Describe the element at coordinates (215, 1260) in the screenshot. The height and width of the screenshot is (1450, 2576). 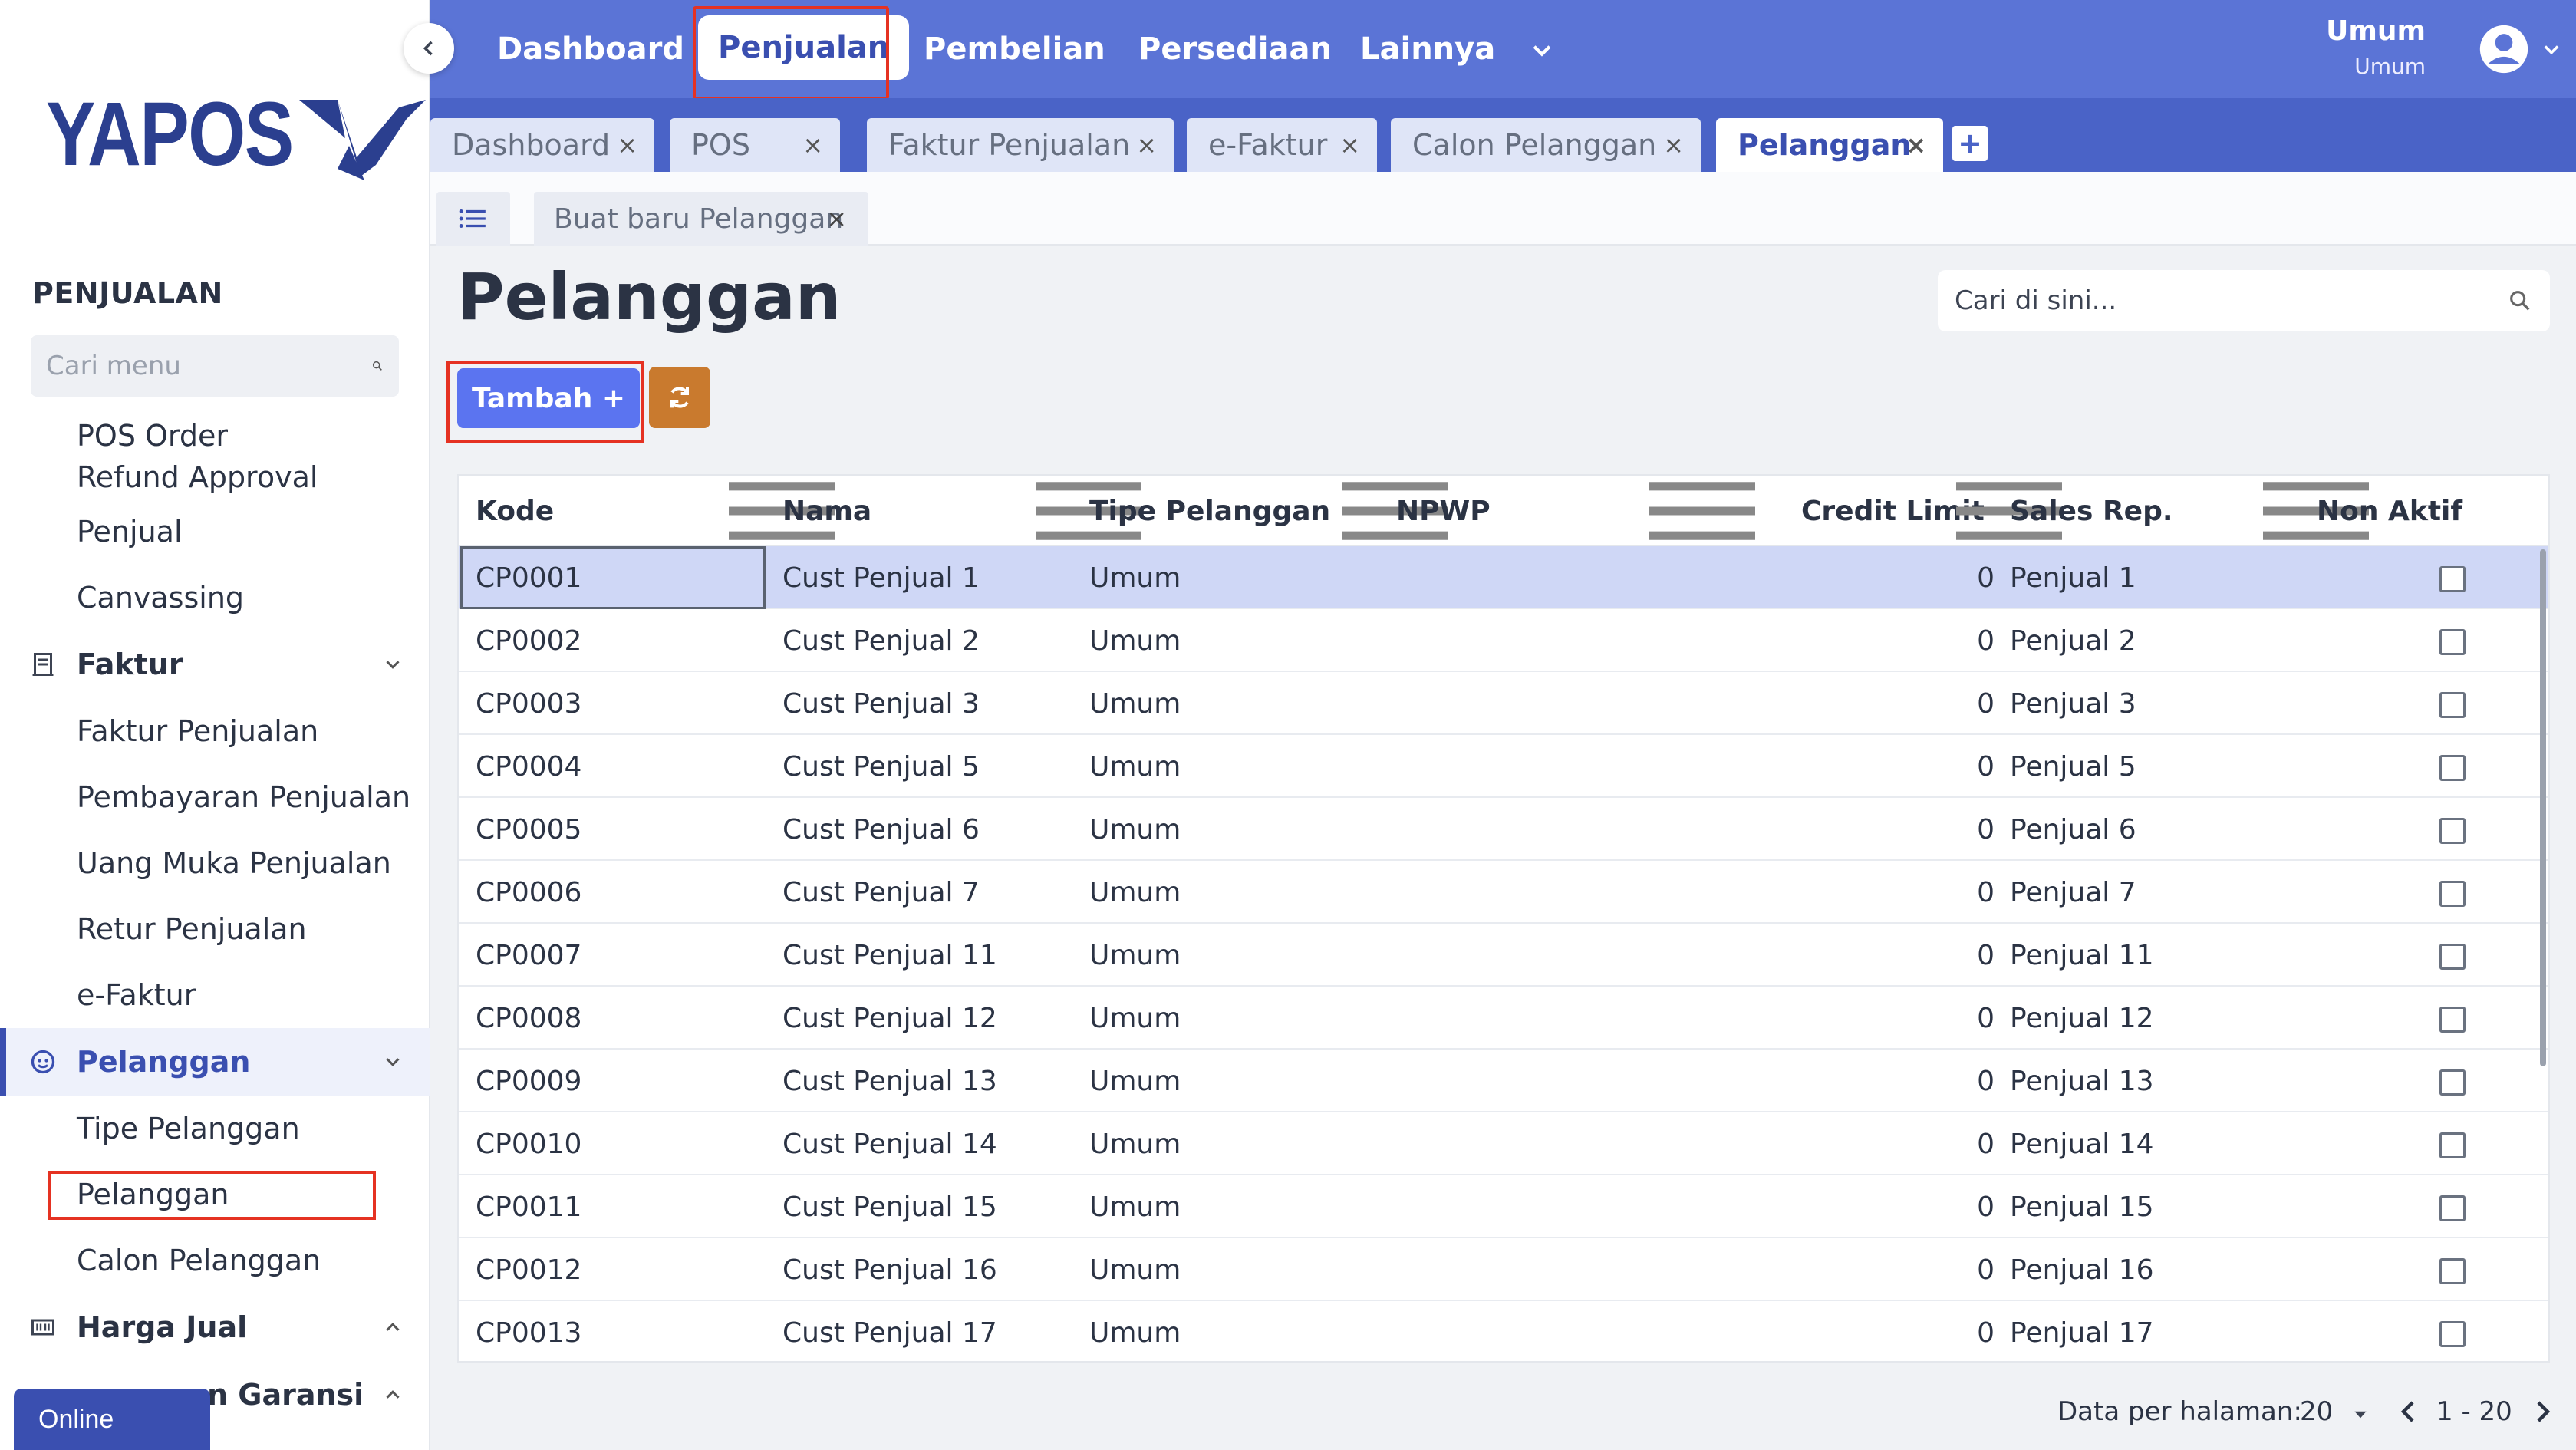
I see `sidebar-item-calon-pelanggan: Calon Pelanggan` at that location.